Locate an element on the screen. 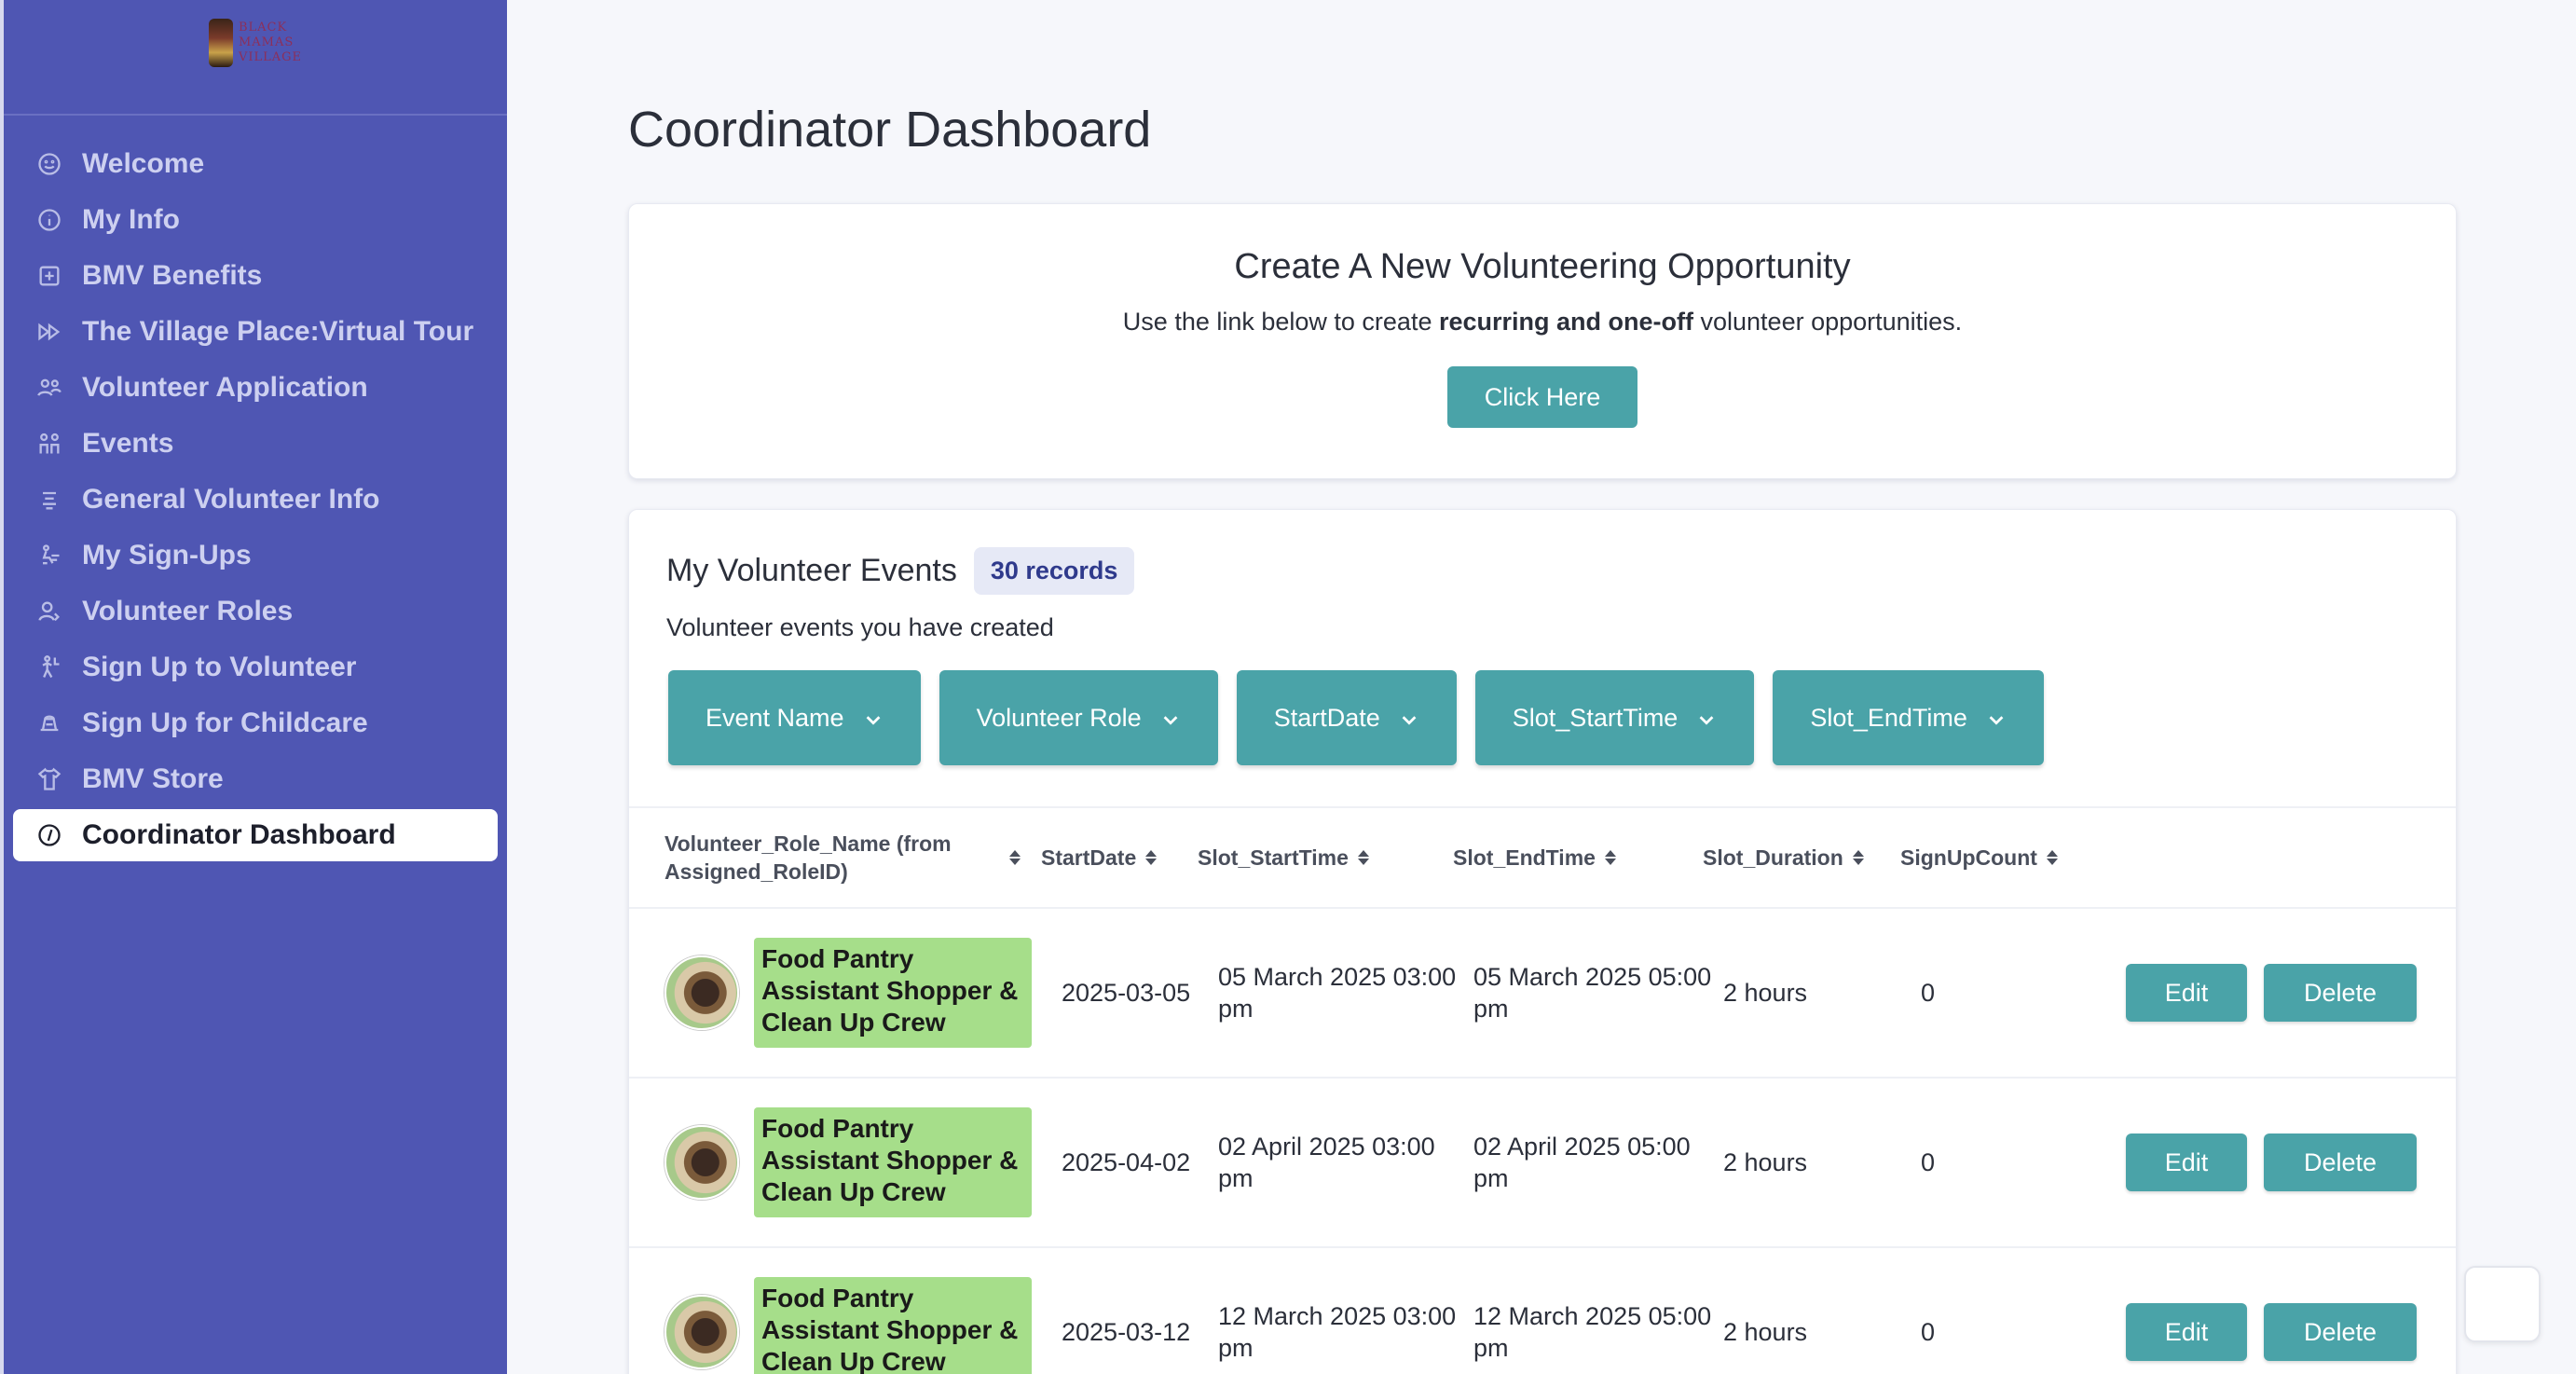 The height and width of the screenshot is (1374, 2576). sidebar-item-label: General Volunteer Info is located at coordinates (231, 499).